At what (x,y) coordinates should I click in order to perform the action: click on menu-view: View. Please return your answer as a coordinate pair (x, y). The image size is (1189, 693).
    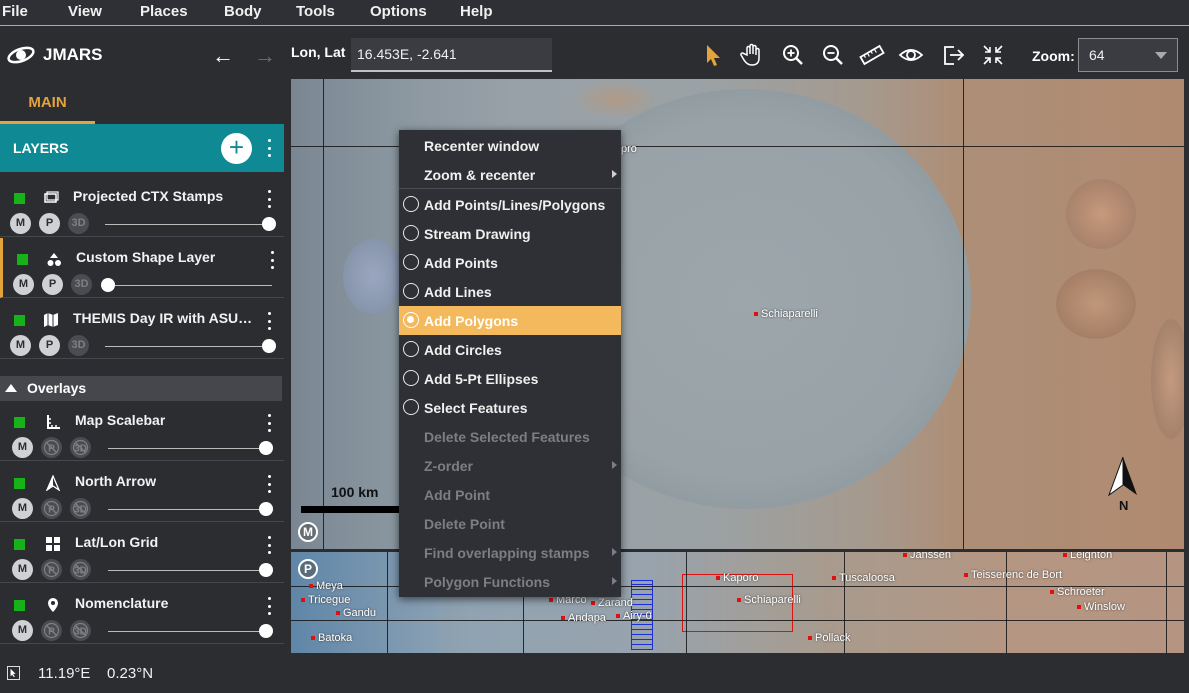
    Looking at the image, I should click on (82, 11).